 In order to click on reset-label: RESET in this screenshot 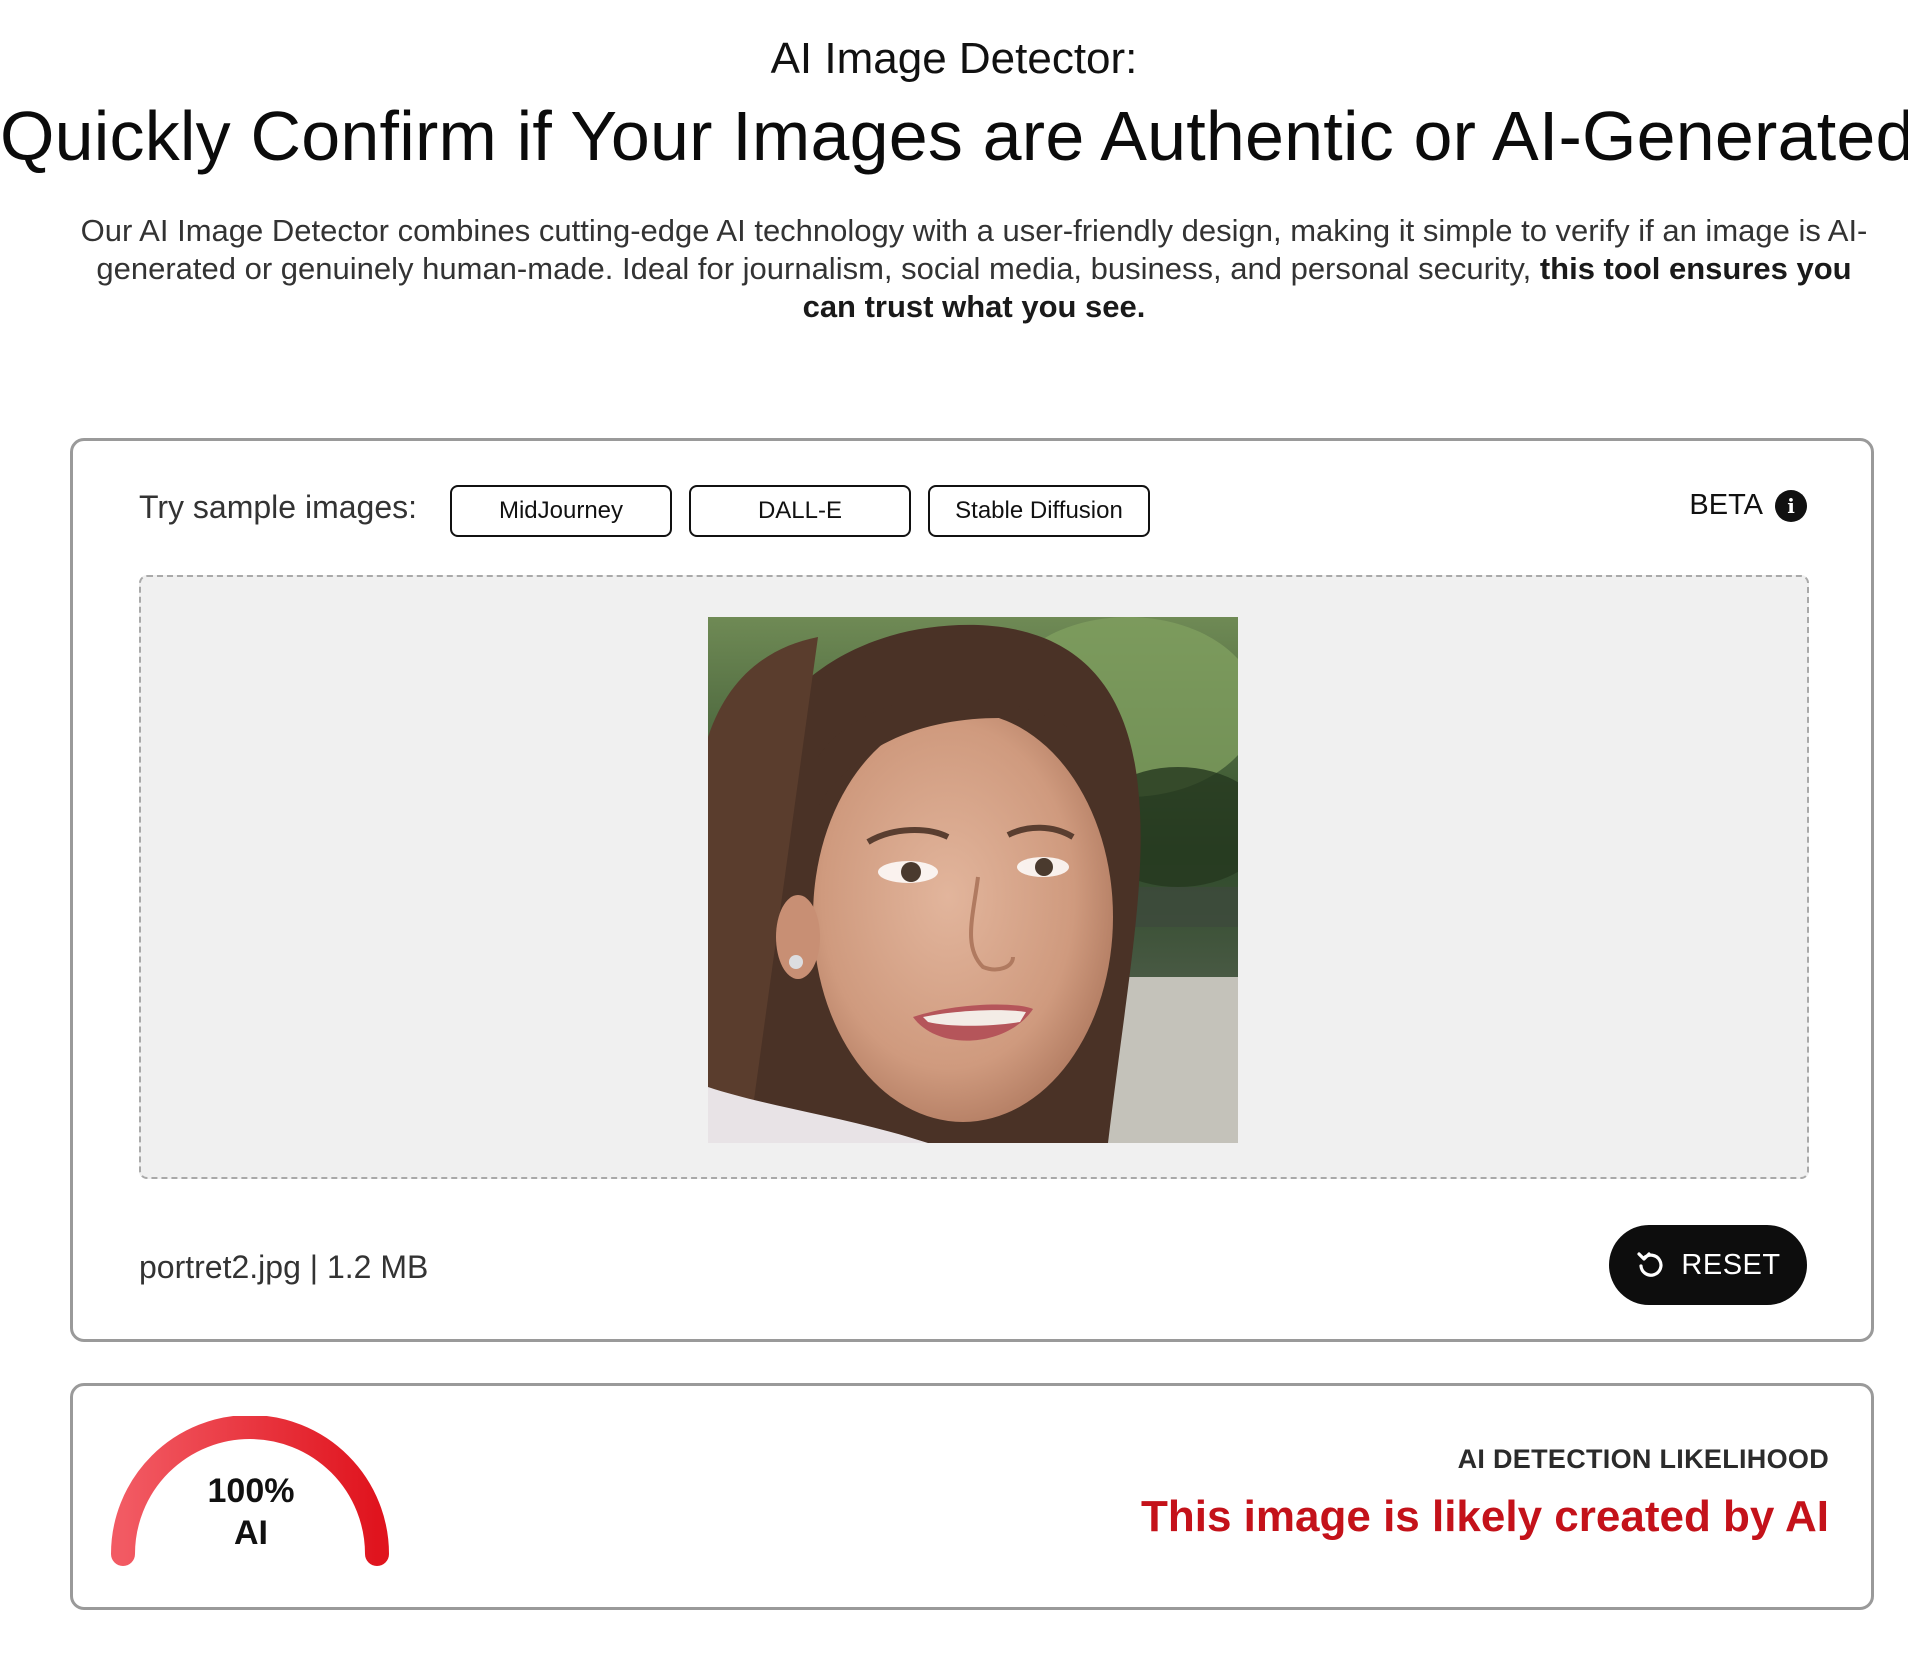, I will do `click(1731, 1264)`.